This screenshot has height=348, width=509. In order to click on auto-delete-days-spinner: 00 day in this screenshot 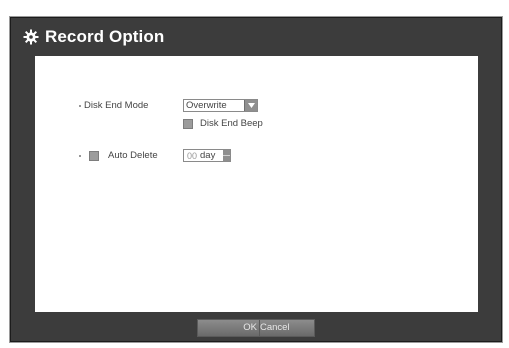, I will do `click(207, 155)`.